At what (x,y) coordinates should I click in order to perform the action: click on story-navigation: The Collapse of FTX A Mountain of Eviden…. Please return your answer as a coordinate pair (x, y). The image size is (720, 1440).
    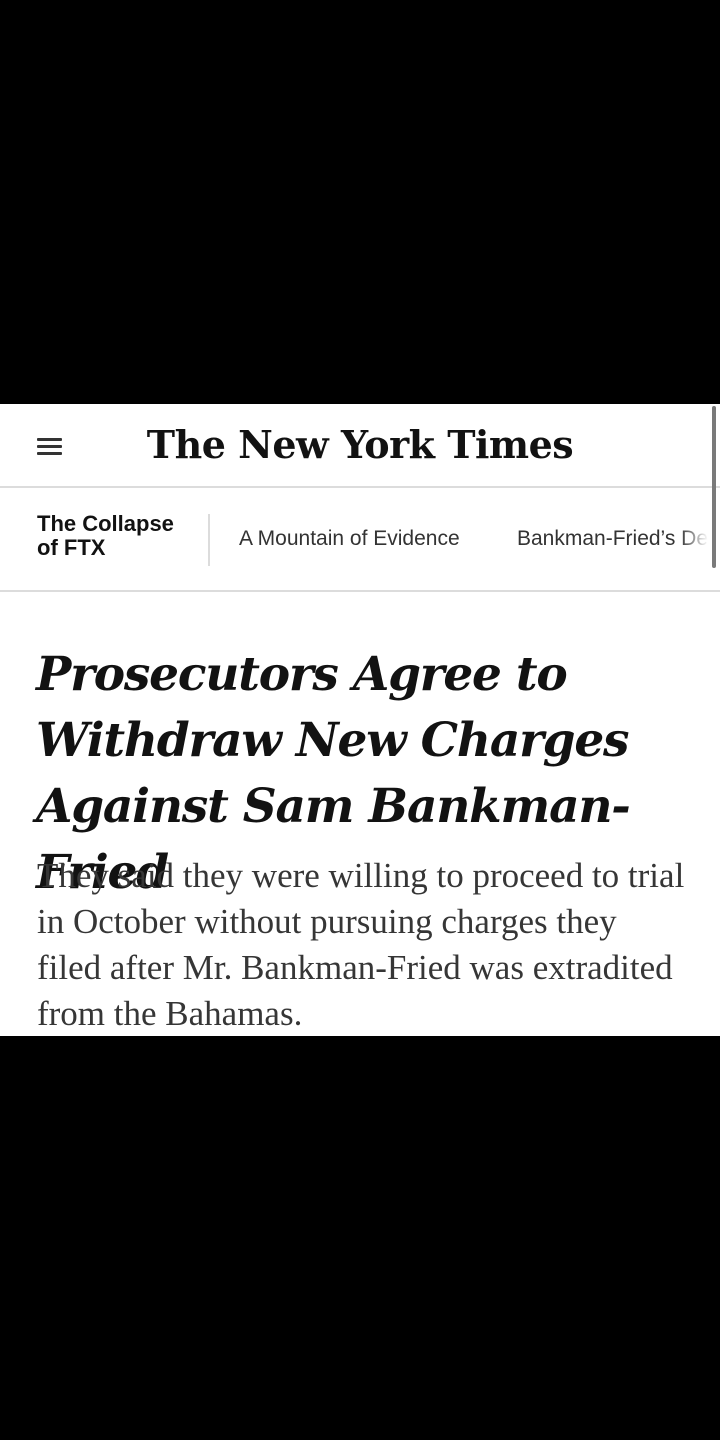
    Looking at the image, I should click on (360, 540).